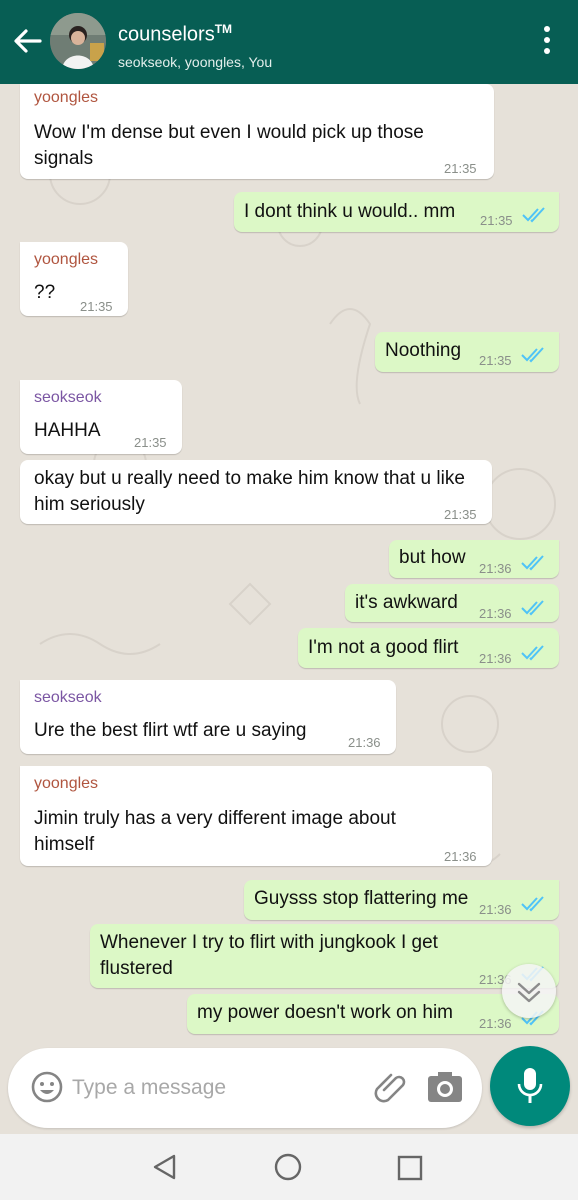 This screenshot has height=1200, width=578. Describe the element at coordinates (195, 32) in the screenshot. I see `chat-title: counselorsTM` at that location.